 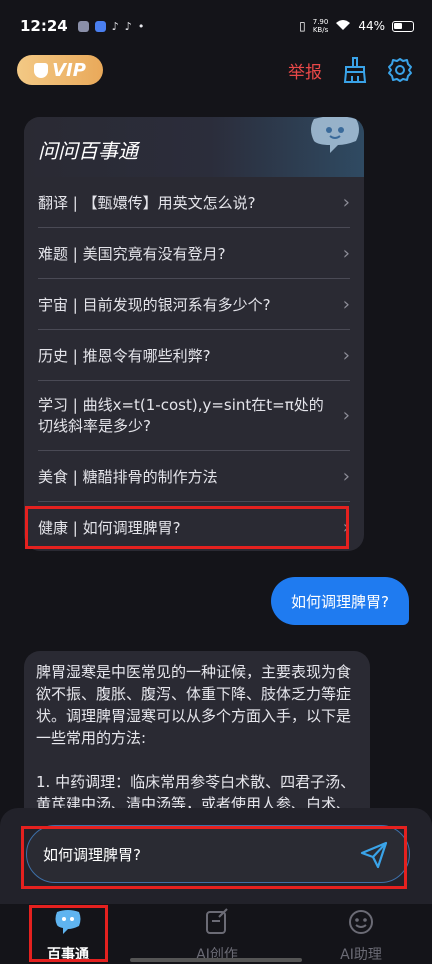 What do you see at coordinates (343, 26) in the screenshot?
I see `wifi-icon` at bounding box center [343, 26].